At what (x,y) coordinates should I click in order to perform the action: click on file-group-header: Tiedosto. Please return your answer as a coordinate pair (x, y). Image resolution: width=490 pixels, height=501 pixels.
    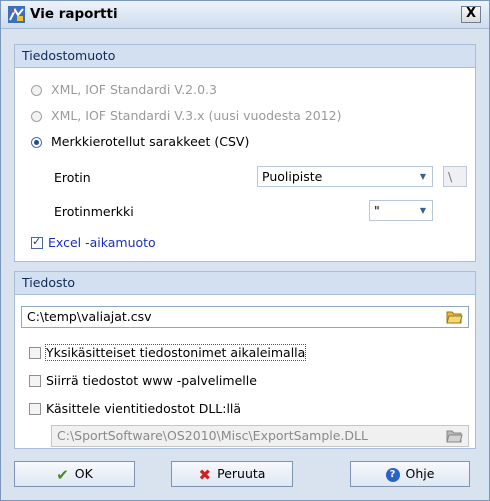
    Looking at the image, I should click on (245, 283).